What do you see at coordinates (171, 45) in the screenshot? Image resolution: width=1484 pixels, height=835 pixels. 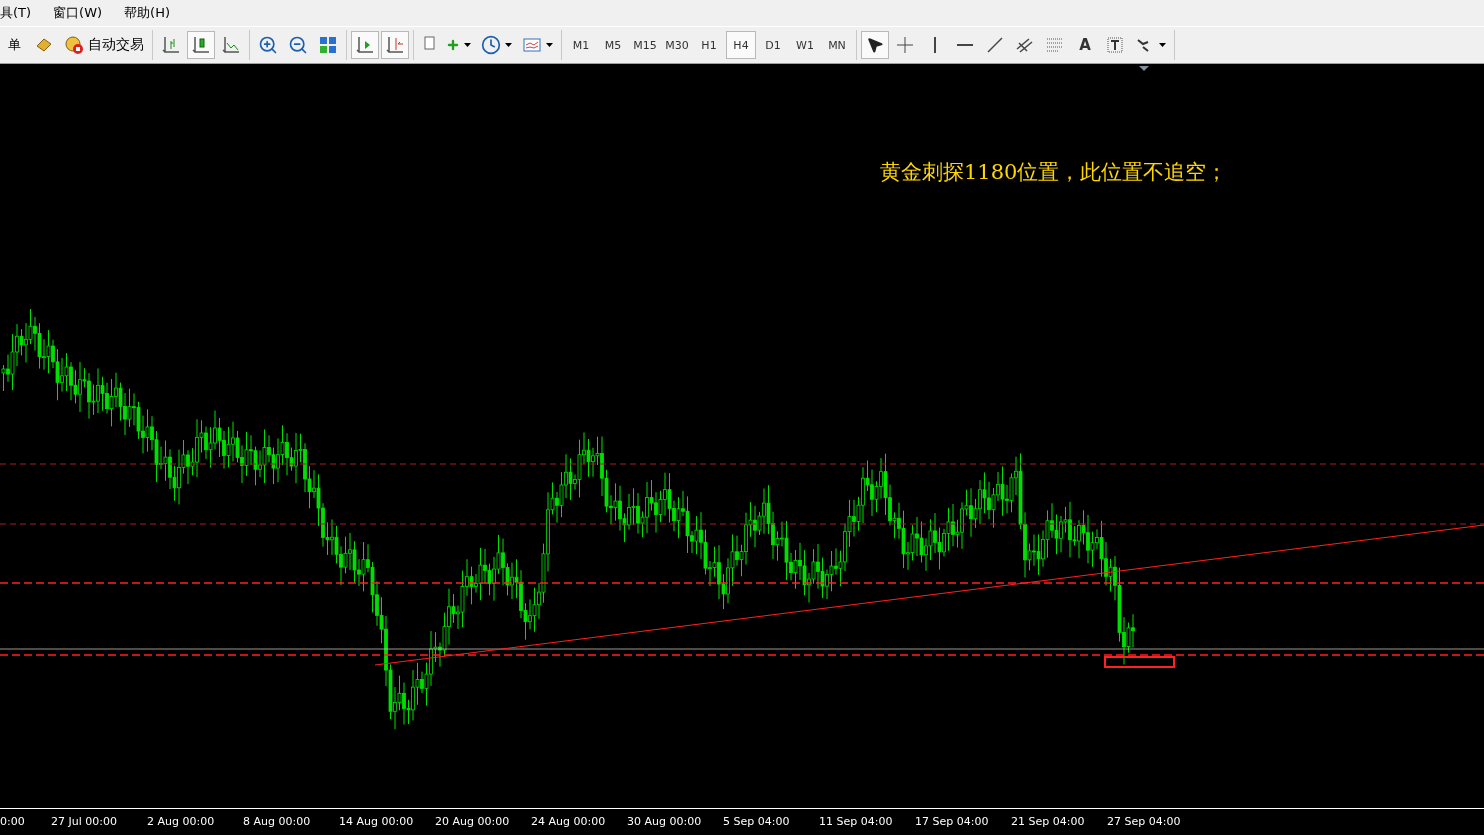 I see `bar-chart-icon` at bounding box center [171, 45].